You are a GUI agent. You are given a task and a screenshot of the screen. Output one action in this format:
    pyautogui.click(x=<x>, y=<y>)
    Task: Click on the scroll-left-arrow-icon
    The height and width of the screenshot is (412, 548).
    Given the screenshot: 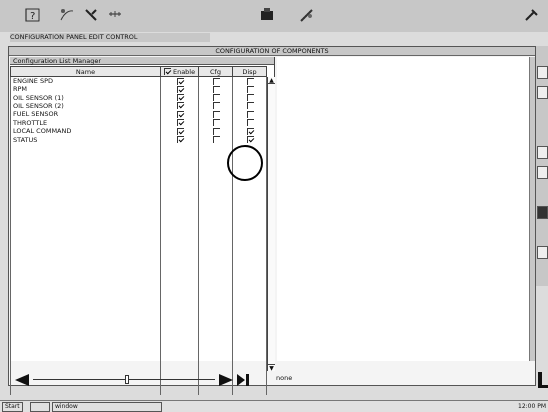 What is the action you would take?
    pyautogui.click(x=22, y=380)
    